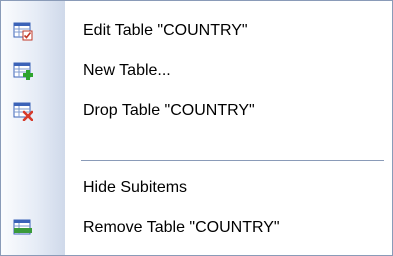  What do you see at coordinates (169, 110) in the screenshot?
I see `menu-item-label: Drop Table "COUNTRY"` at bounding box center [169, 110].